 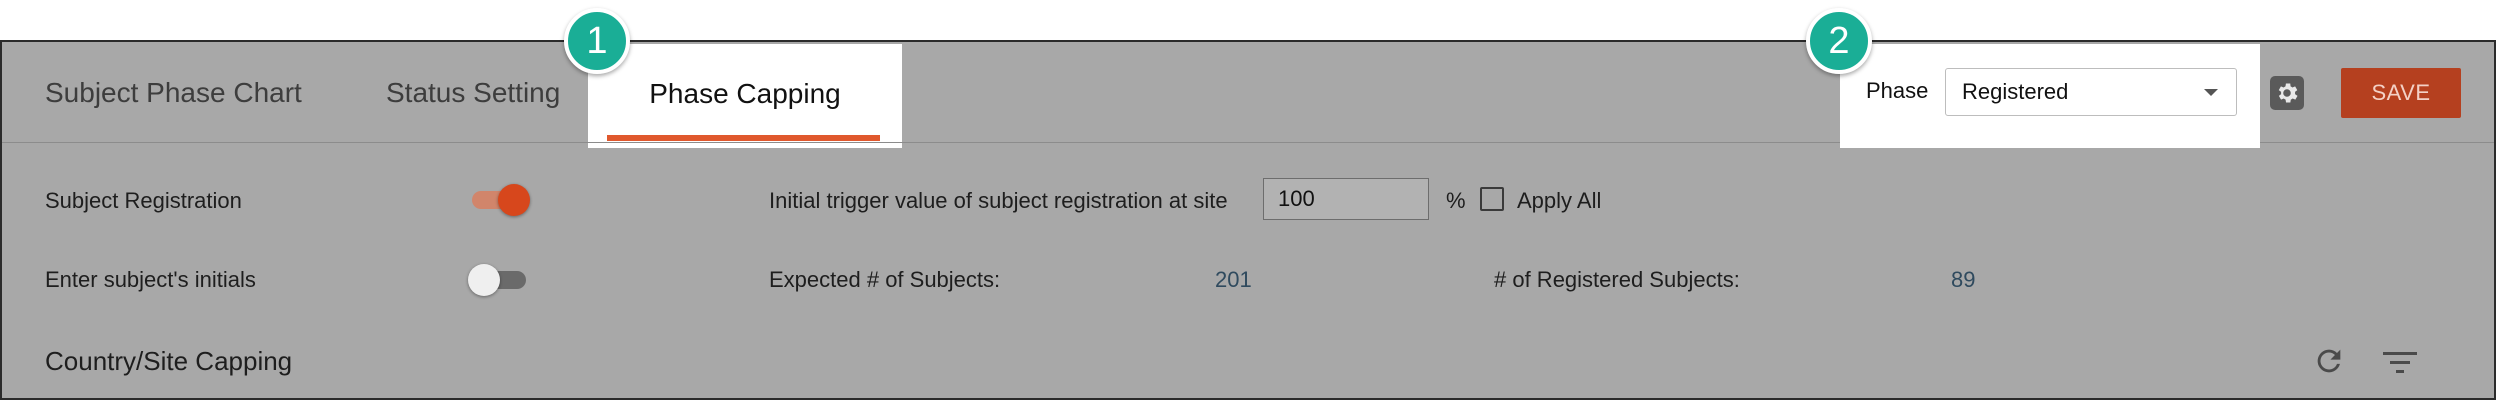 I want to click on phase-label: Phase, so click(x=1897, y=90).